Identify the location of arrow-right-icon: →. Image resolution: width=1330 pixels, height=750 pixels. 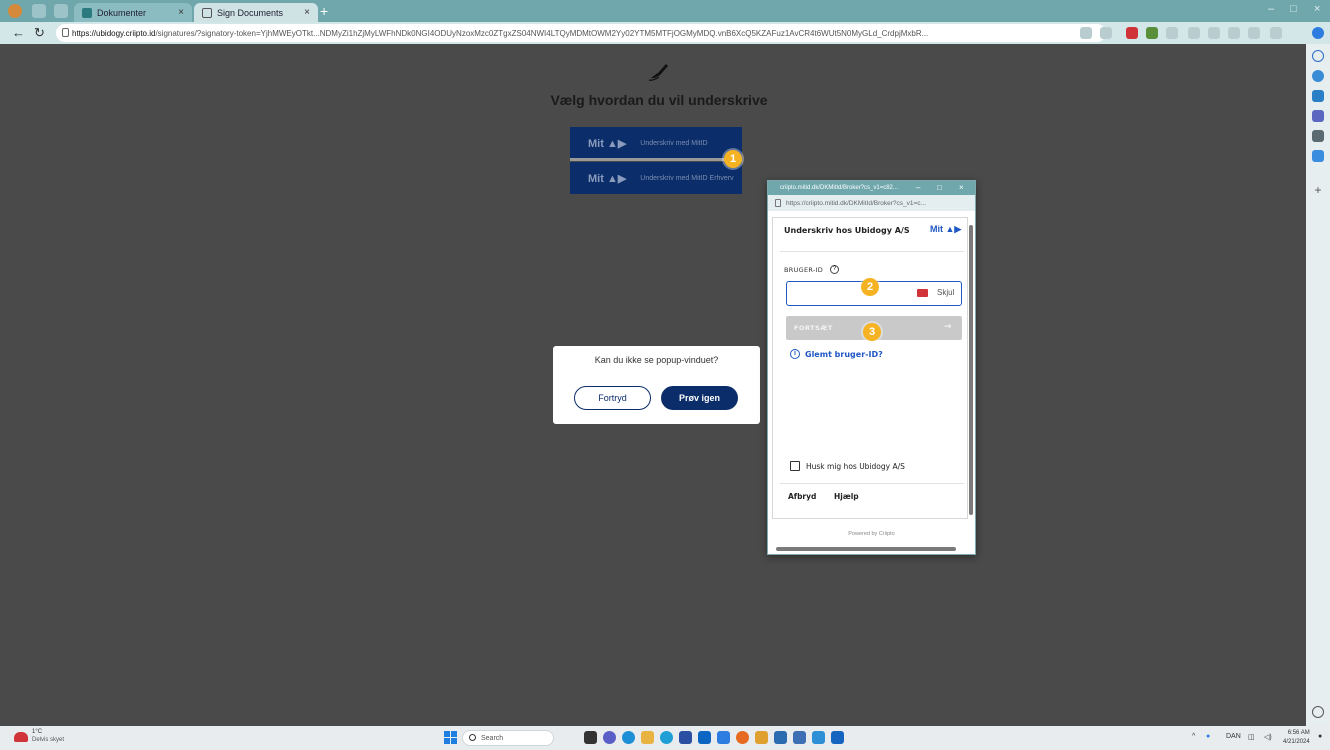
(947, 327).